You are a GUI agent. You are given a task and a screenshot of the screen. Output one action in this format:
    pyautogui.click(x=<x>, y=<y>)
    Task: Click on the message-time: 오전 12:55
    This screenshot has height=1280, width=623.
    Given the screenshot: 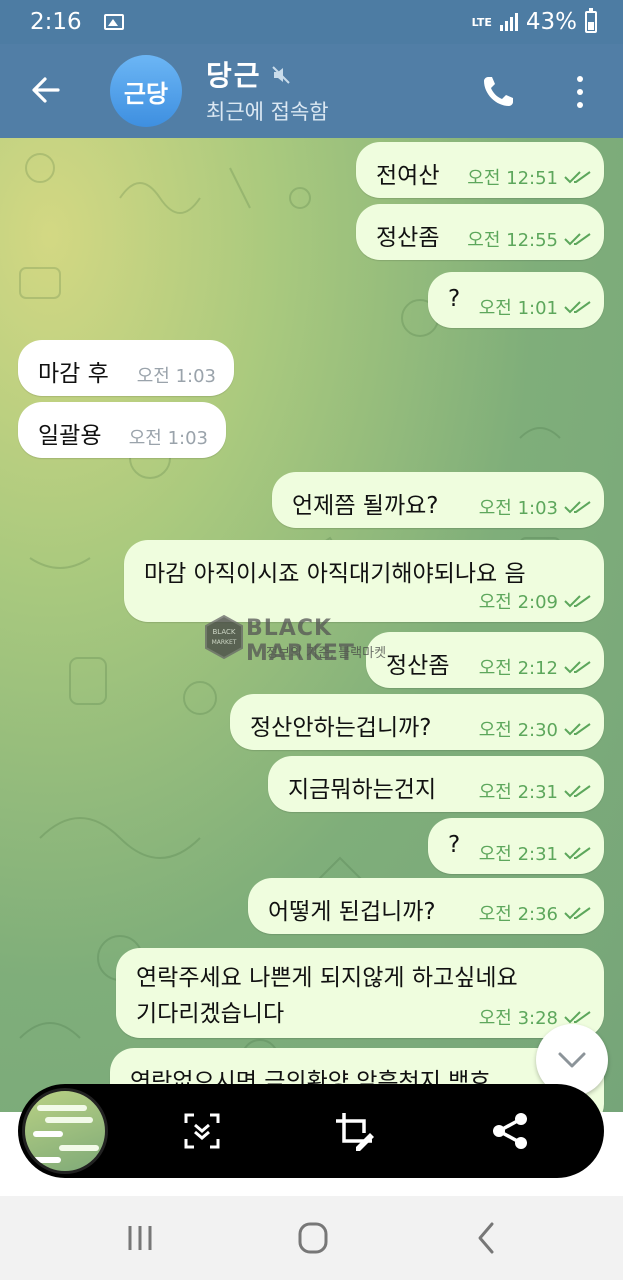 What is the action you would take?
    pyautogui.click(x=512, y=240)
    